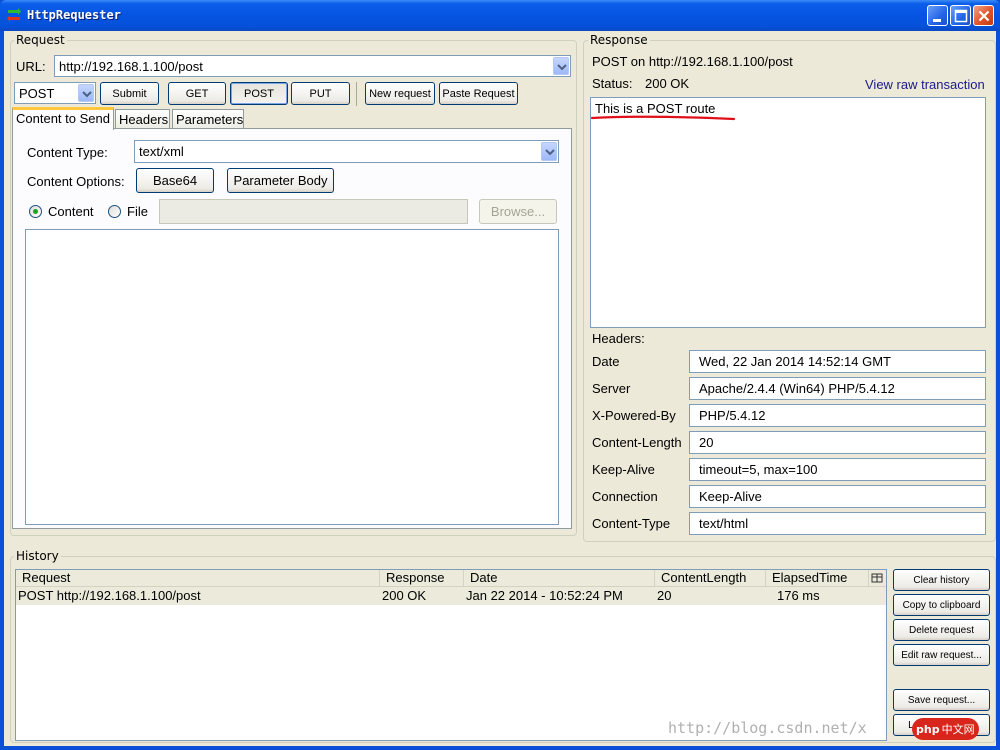 The height and width of the screenshot is (750, 1000). Describe the element at coordinates (114, 211) in the screenshot. I see `file-radio` at that location.